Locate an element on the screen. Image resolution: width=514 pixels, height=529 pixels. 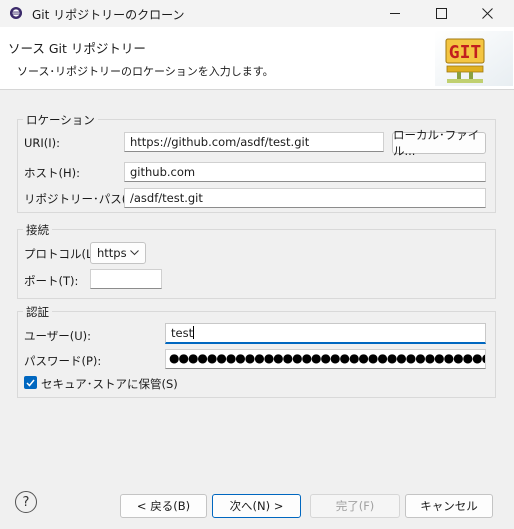
protocol-select: https is located at coordinates (118, 253).